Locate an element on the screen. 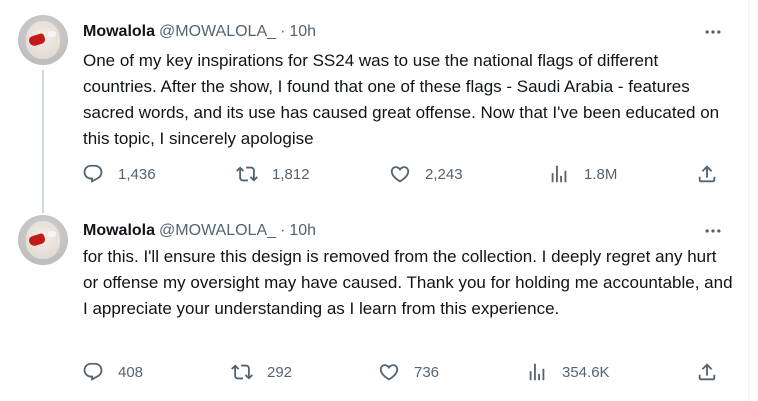 This screenshot has height=401, width=758. reply-button: 408 is located at coordinates (112, 372).